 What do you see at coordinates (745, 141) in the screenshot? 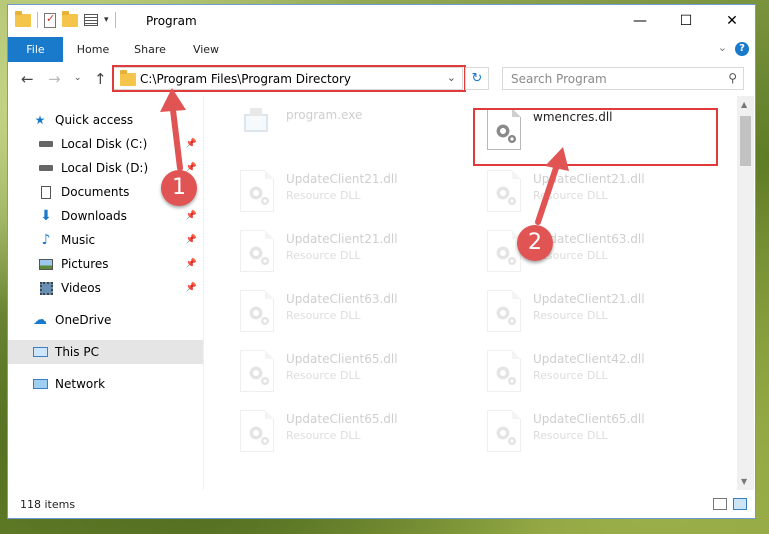
I see `scrollbar-thumb` at bounding box center [745, 141].